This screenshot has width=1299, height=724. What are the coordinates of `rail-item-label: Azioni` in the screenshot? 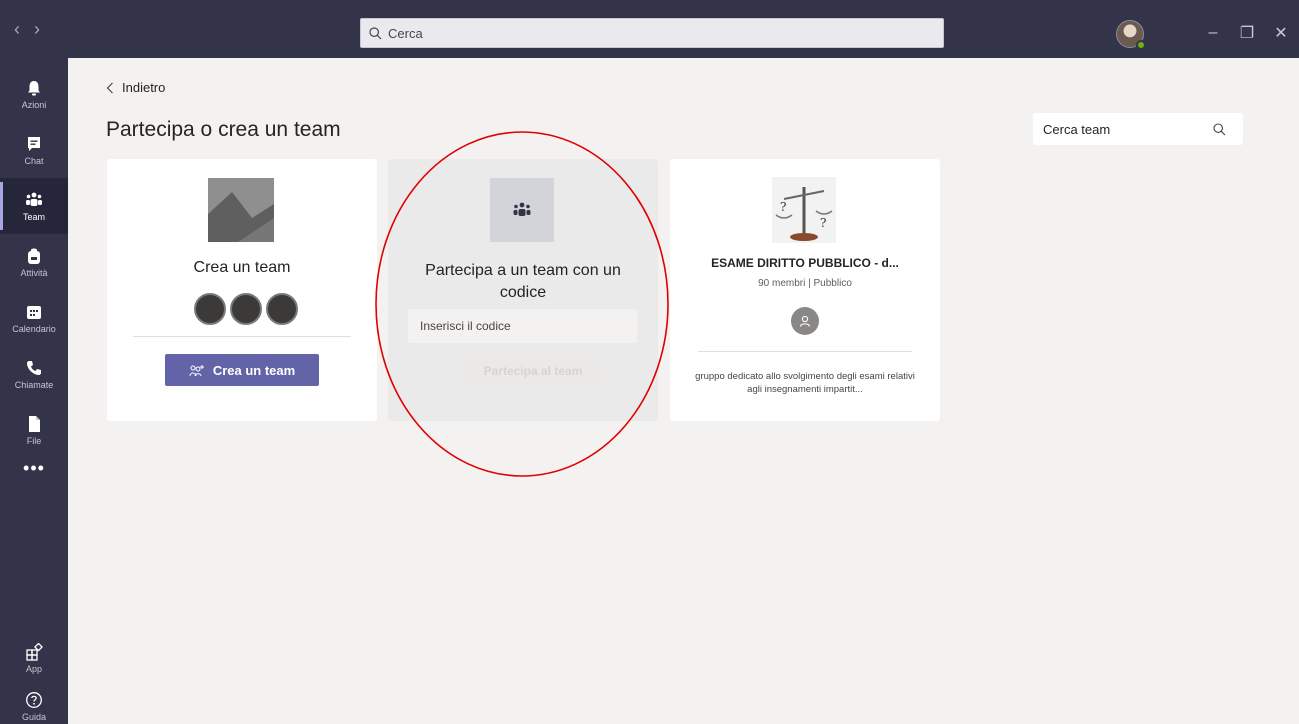 It's located at (34, 104).